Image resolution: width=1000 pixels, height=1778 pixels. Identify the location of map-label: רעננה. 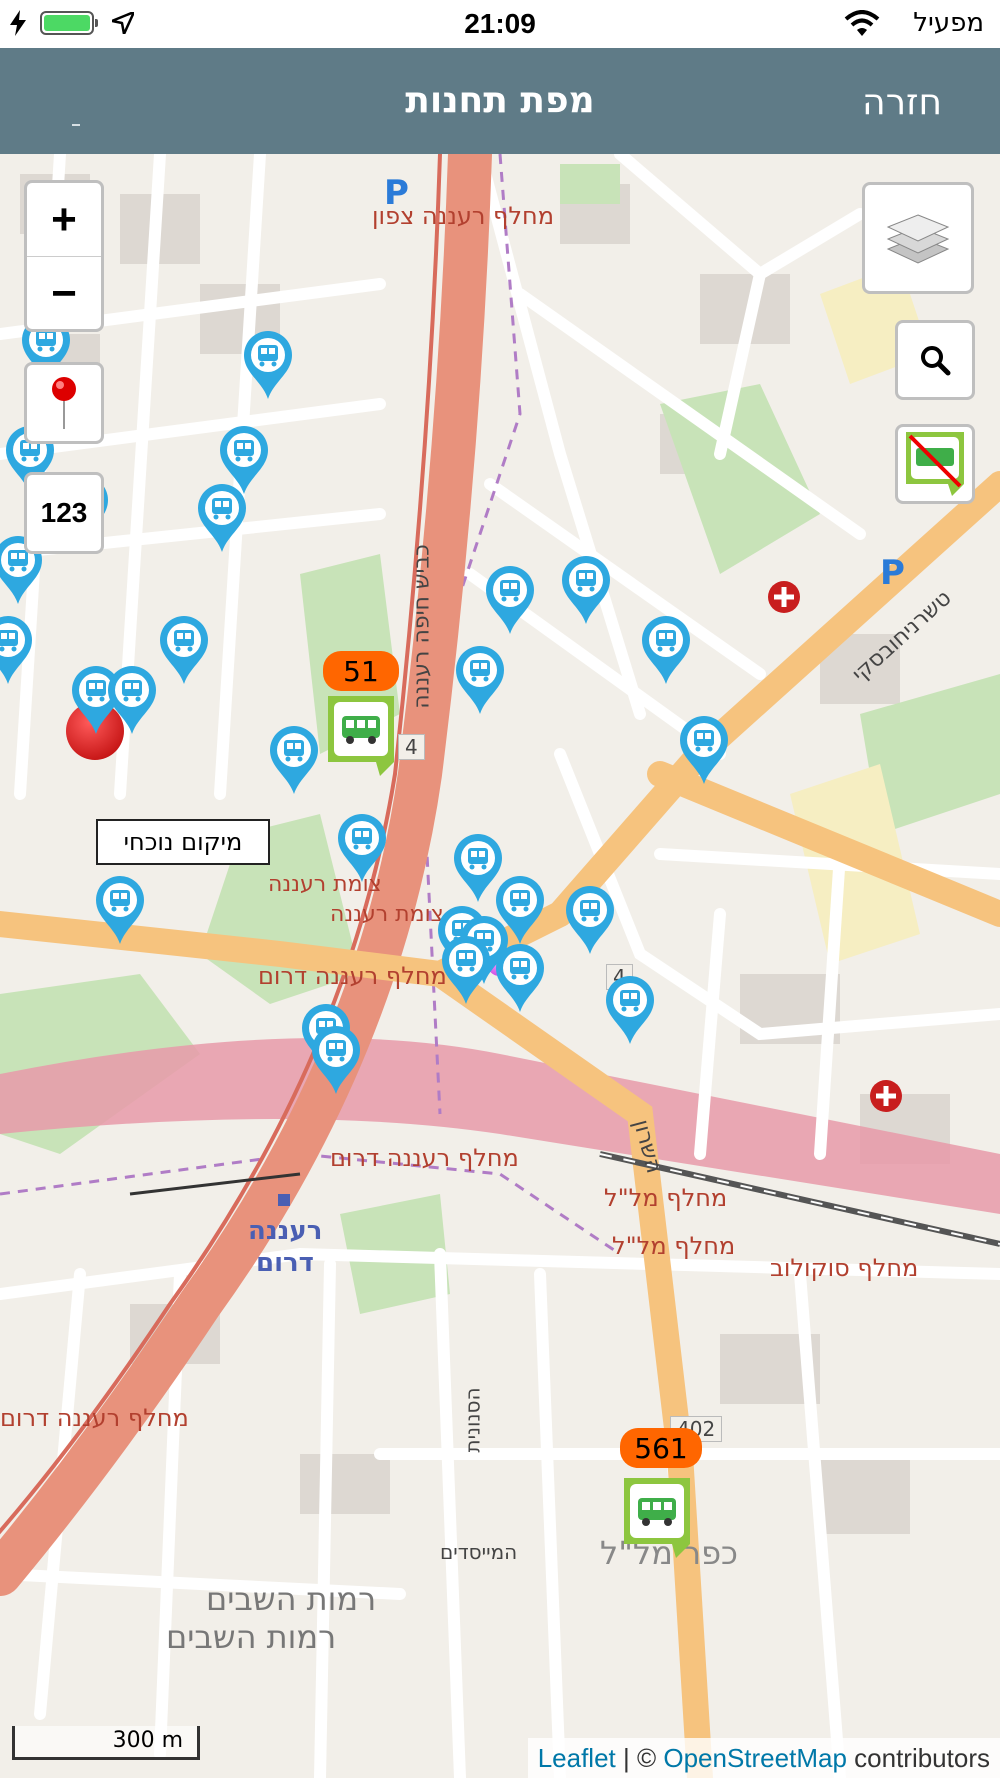
(285, 1231).